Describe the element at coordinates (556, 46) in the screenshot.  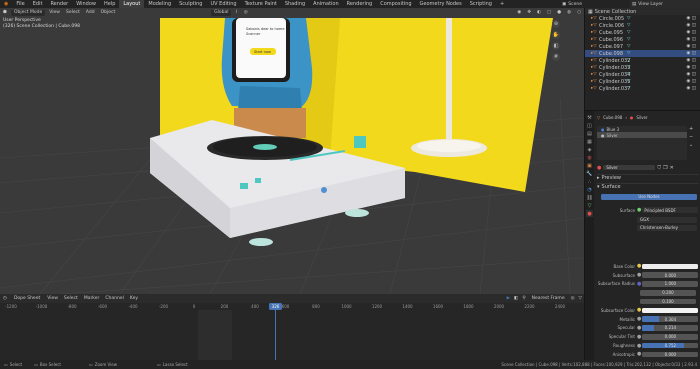
I see `camera-view-icon: ◧` at that location.